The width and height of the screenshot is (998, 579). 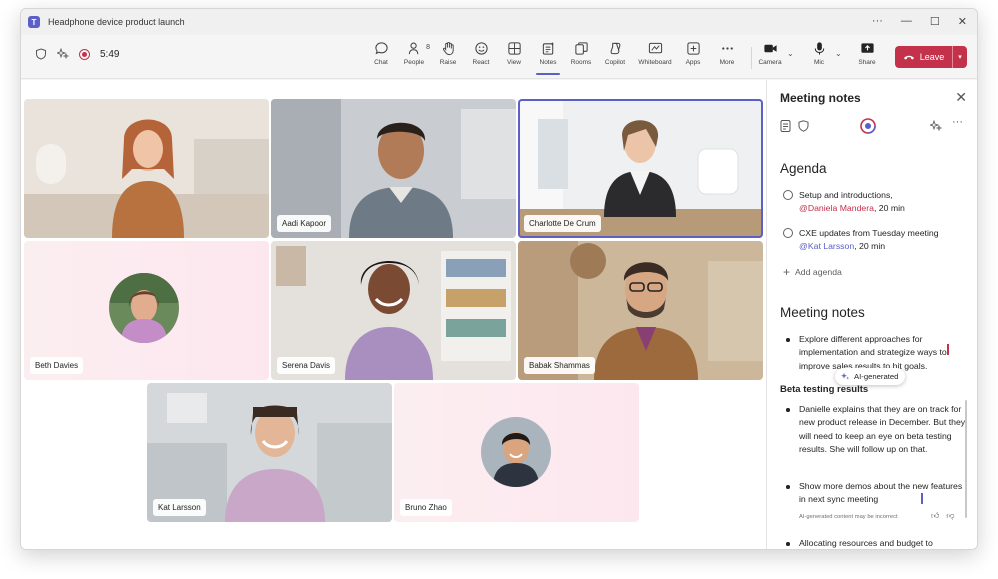 I want to click on participant-name: Charlotte De Crum, so click(x=562, y=223).